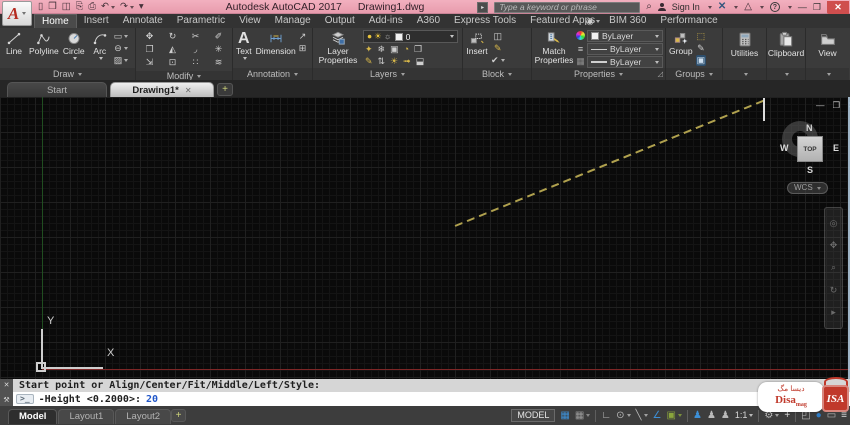 The height and width of the screenshot is (425, 850). What do you see at coordinates (201, 21) in the screenshot?
I see `tab-parametric: Parametric` at bounding box center [201, 21].